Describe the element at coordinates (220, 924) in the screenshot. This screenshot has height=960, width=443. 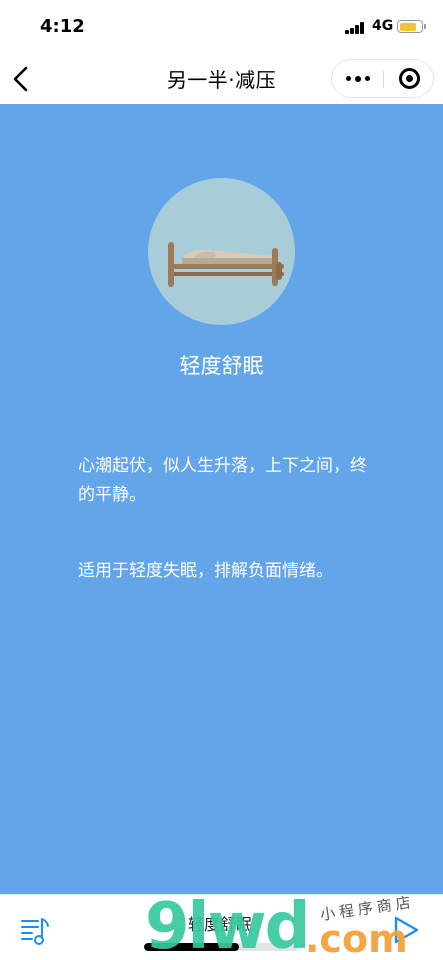
I see `track-title: 轻度舒眠` at that location.